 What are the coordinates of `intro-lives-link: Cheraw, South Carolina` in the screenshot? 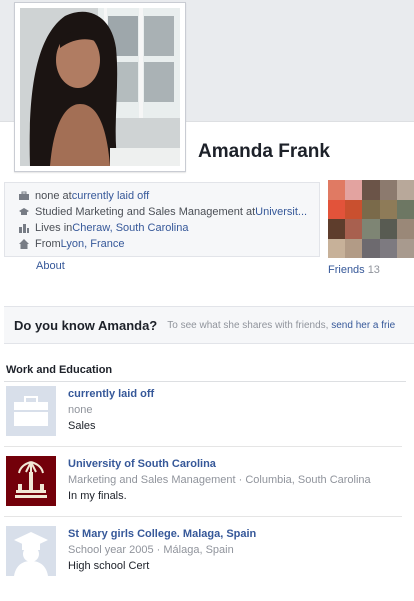 It's located at (130, 228).